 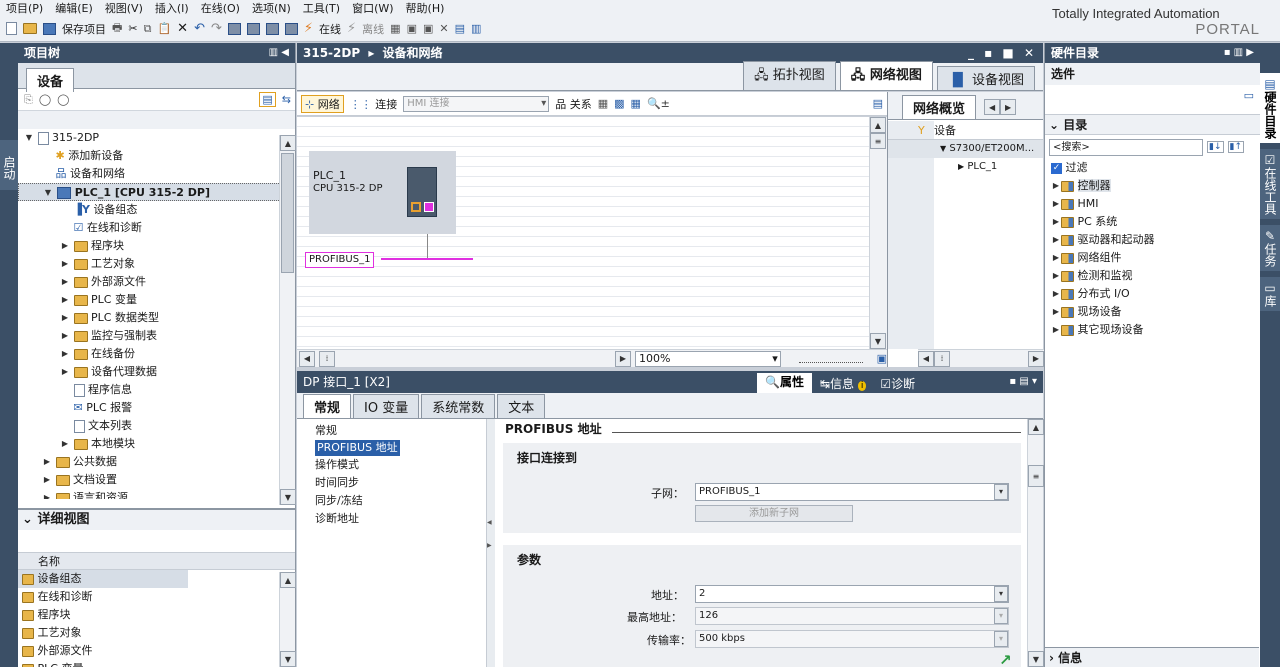 I want to click on menu-item: 项目(P), so click(x=24, y=8).